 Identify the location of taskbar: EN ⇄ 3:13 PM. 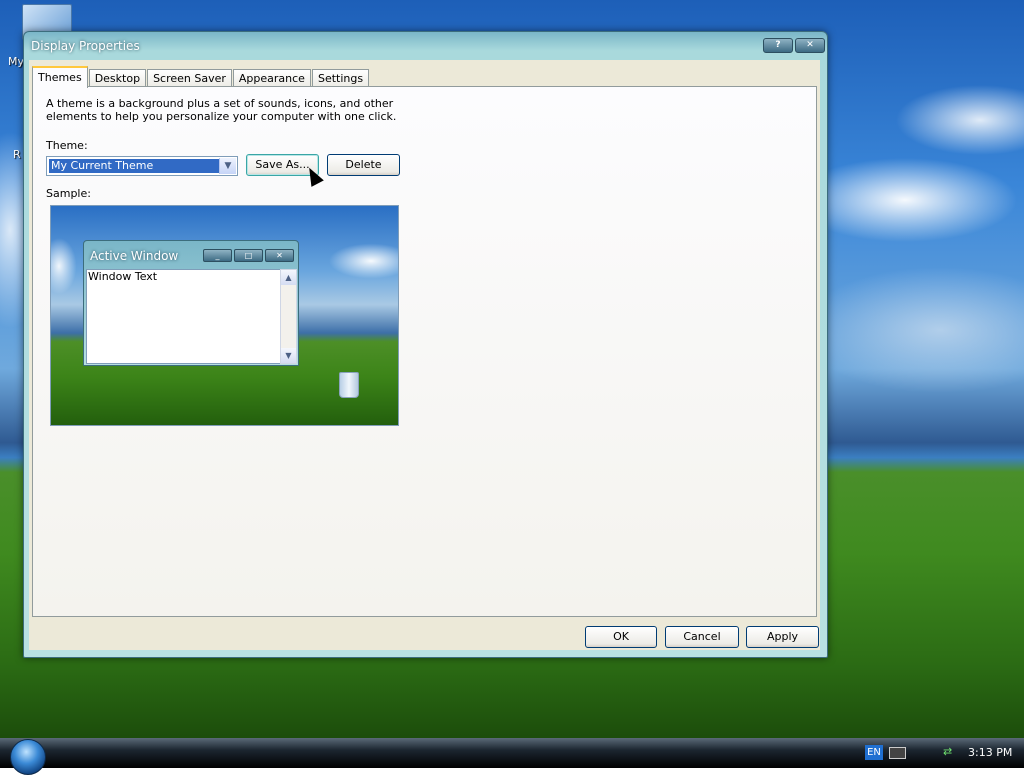
(512, 756).